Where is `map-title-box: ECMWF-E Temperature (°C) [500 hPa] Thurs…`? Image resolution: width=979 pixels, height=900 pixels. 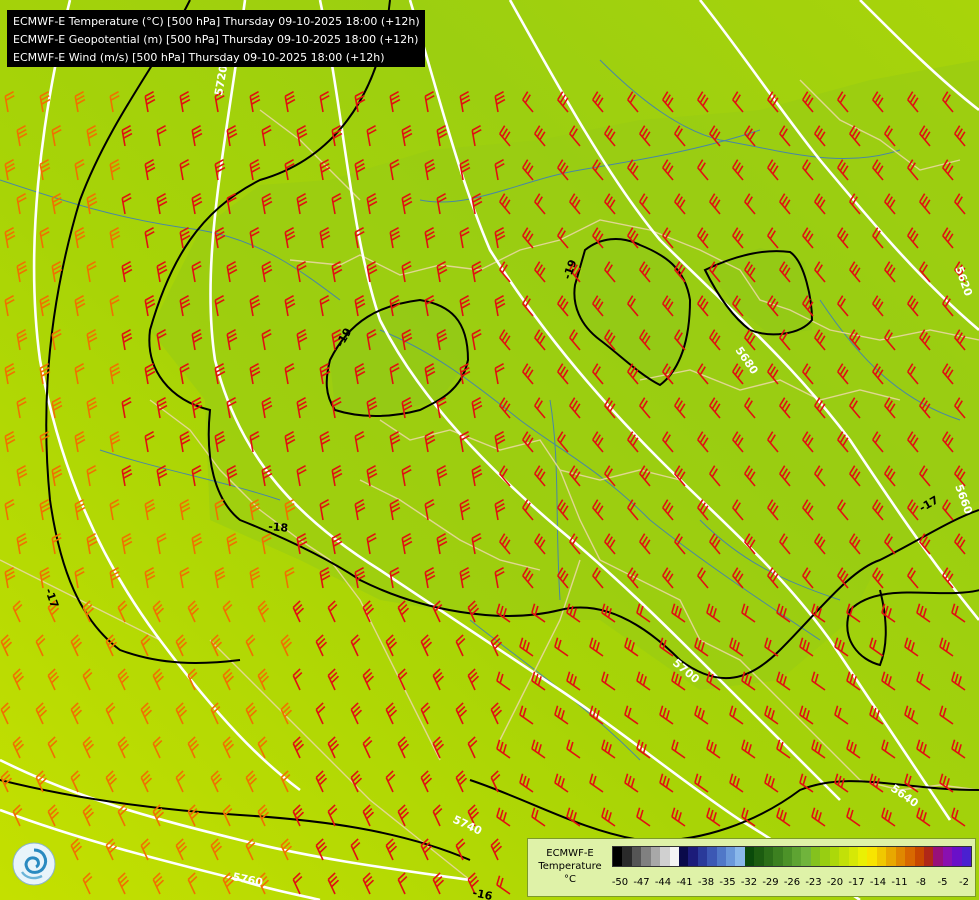 map-title-box: ECMWF-E Temperature (°C) [500 hPa] Thurs… is located at coordinates (216, 38).